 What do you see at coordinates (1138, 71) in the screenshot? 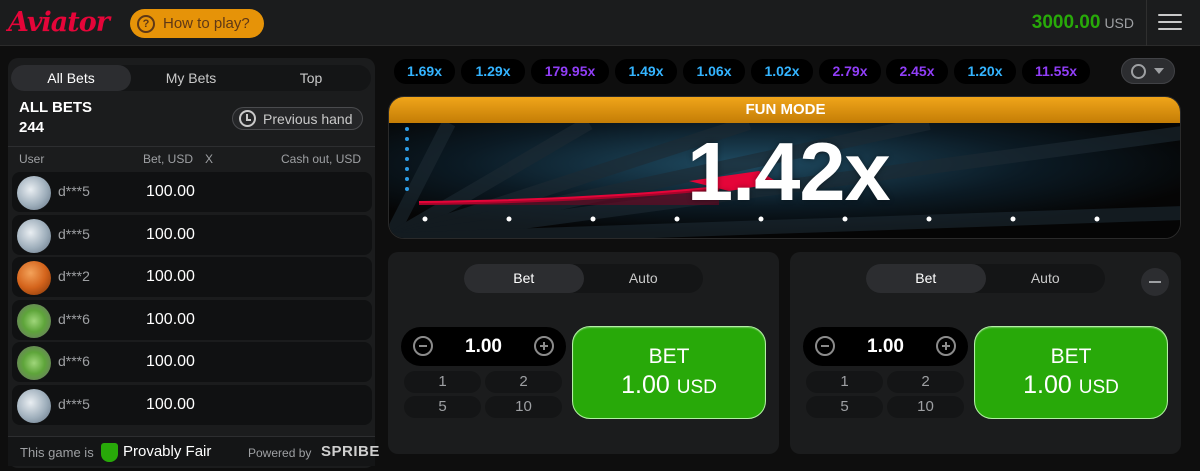
I see `clock-icon` at bounding box center [1138, 71].